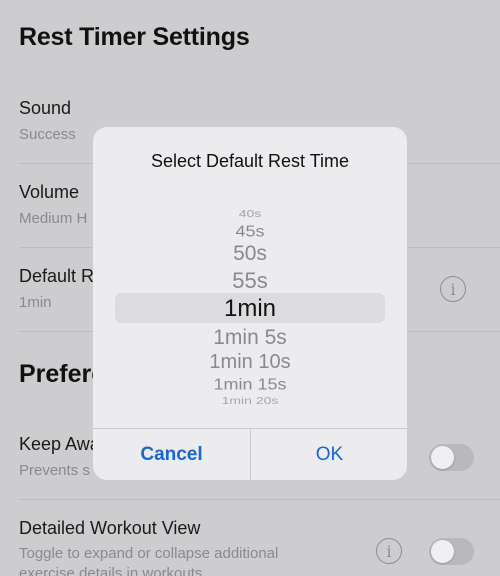 Image resolution: width=500 pixels, height=576 pixels. Describe the element at coordinates (45, 108) in the screenshot. I see `sound-title: Sound` at that location.